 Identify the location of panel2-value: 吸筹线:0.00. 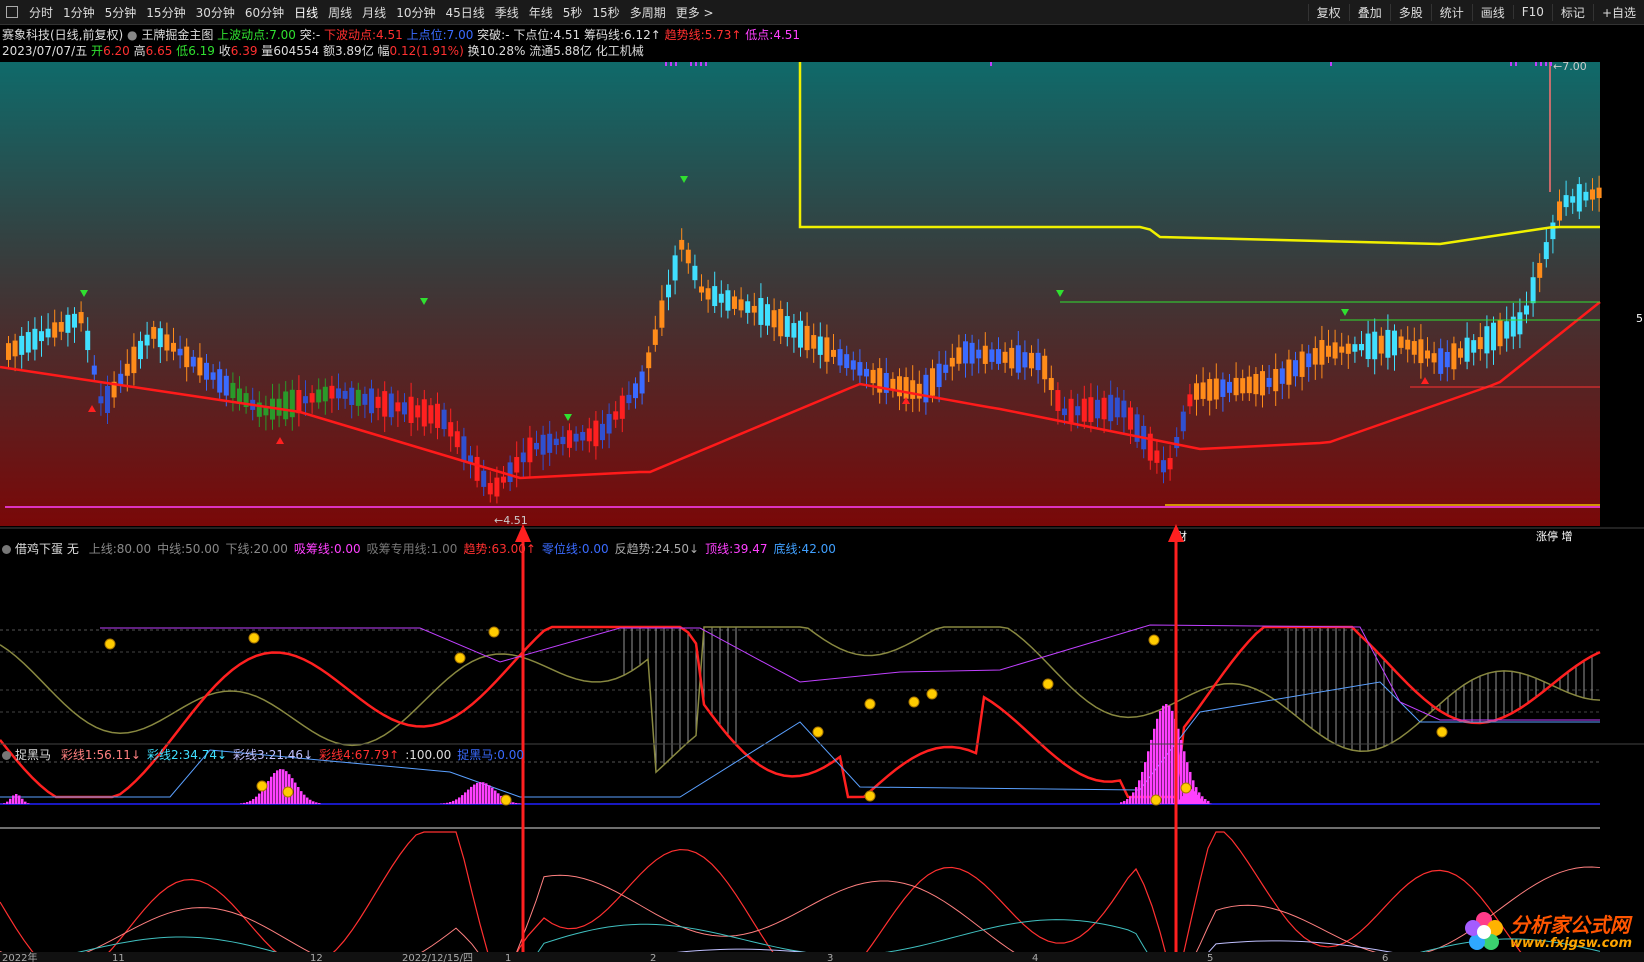
(327, 549).